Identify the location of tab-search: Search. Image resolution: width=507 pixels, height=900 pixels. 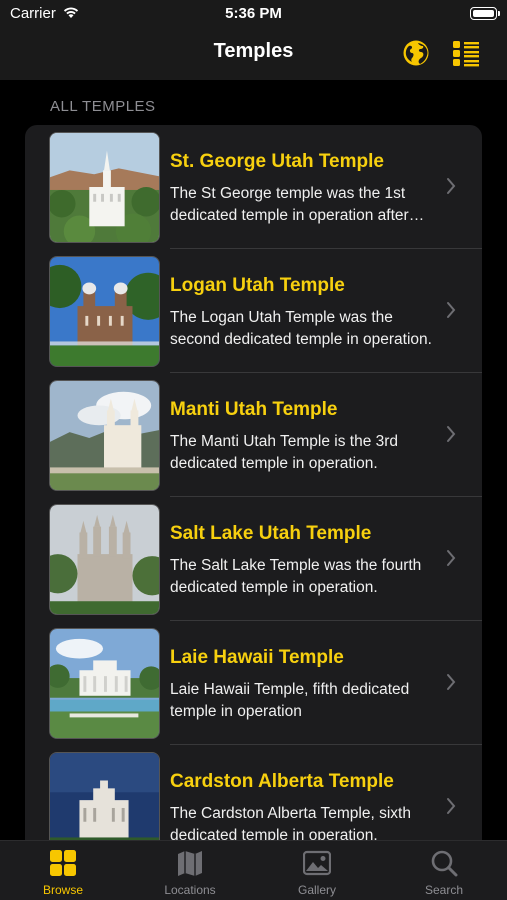
(444, 870).